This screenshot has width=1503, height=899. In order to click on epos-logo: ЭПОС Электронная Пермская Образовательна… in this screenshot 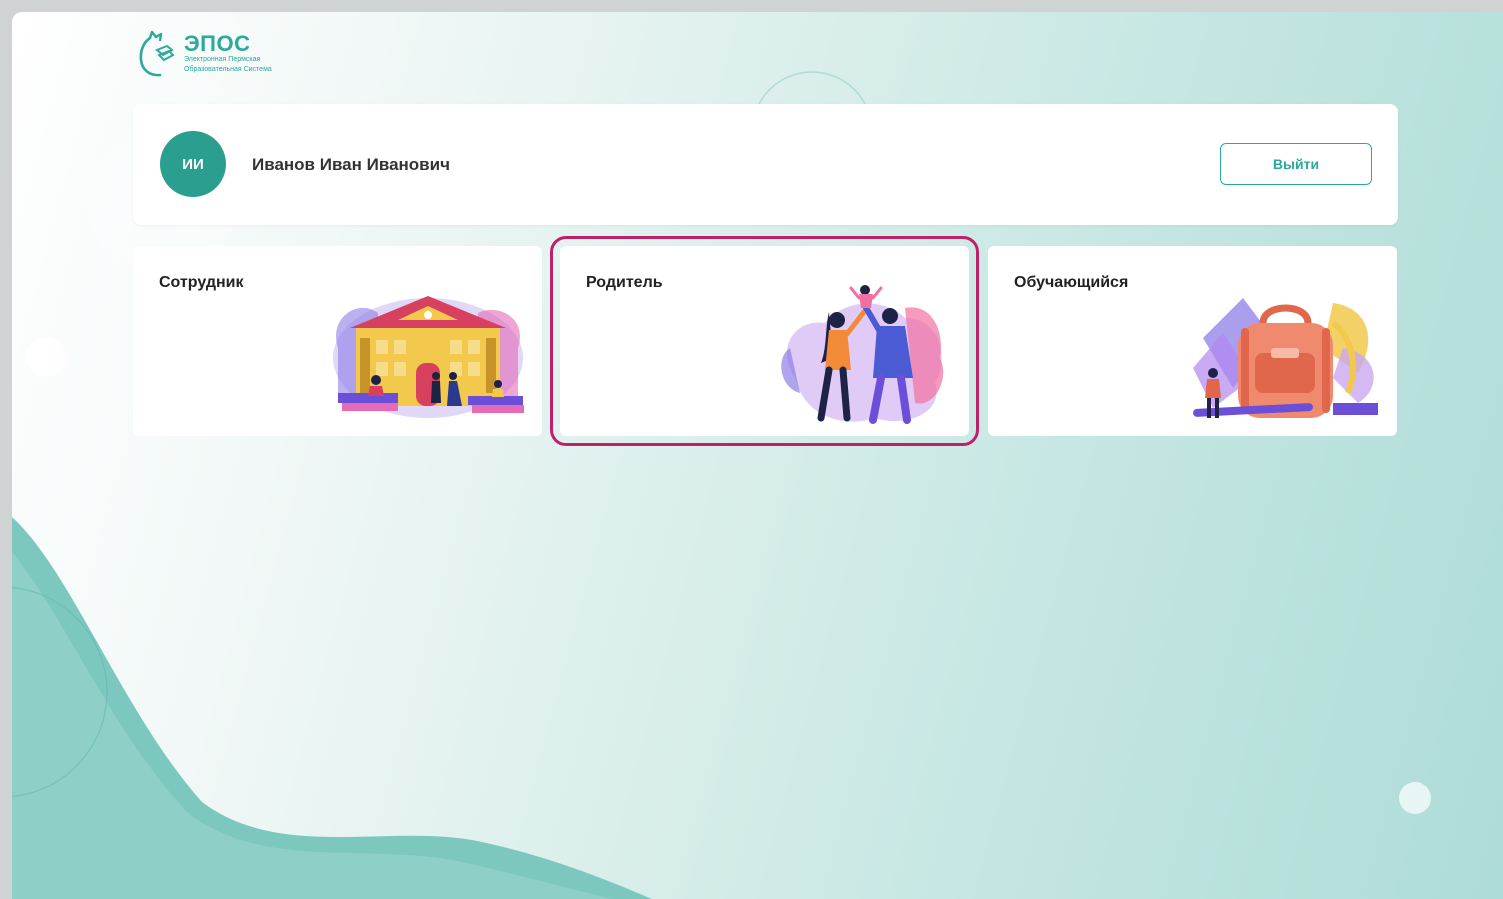, I will do `click(204, 54)`.